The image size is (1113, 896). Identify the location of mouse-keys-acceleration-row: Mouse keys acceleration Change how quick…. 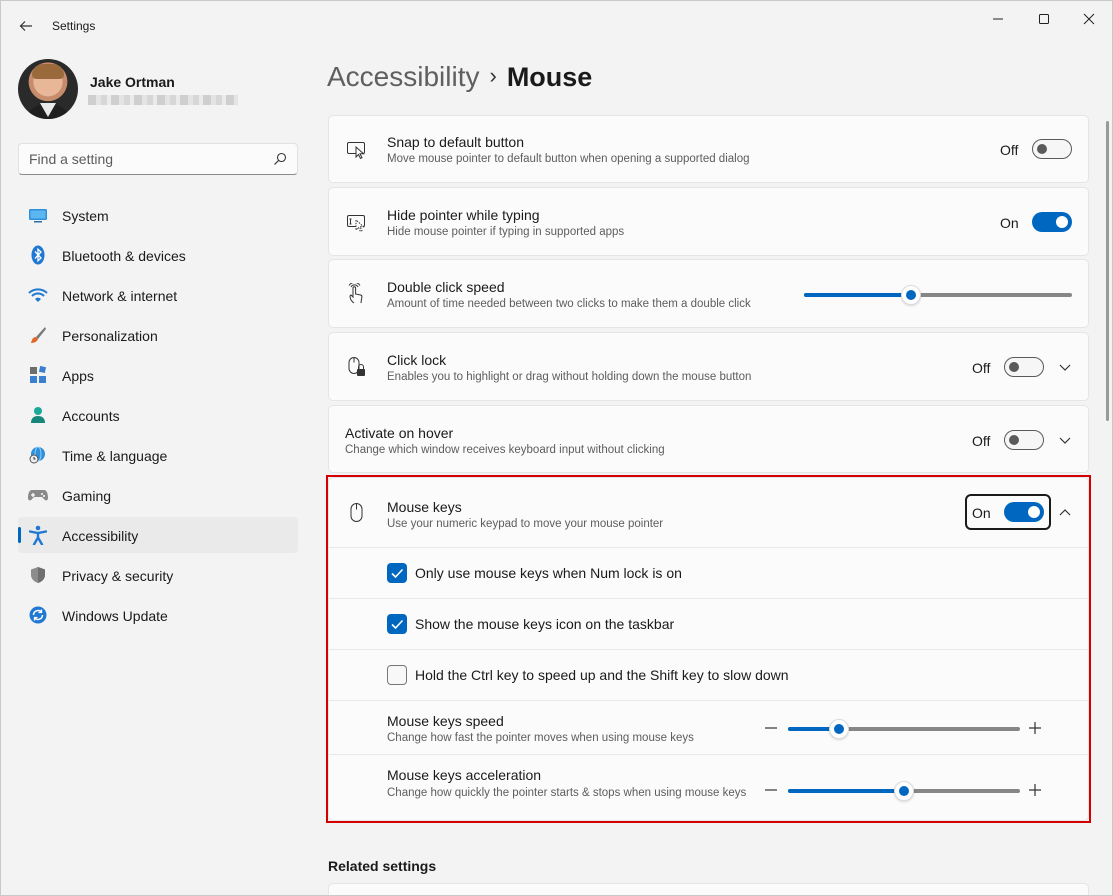
(708, 787).